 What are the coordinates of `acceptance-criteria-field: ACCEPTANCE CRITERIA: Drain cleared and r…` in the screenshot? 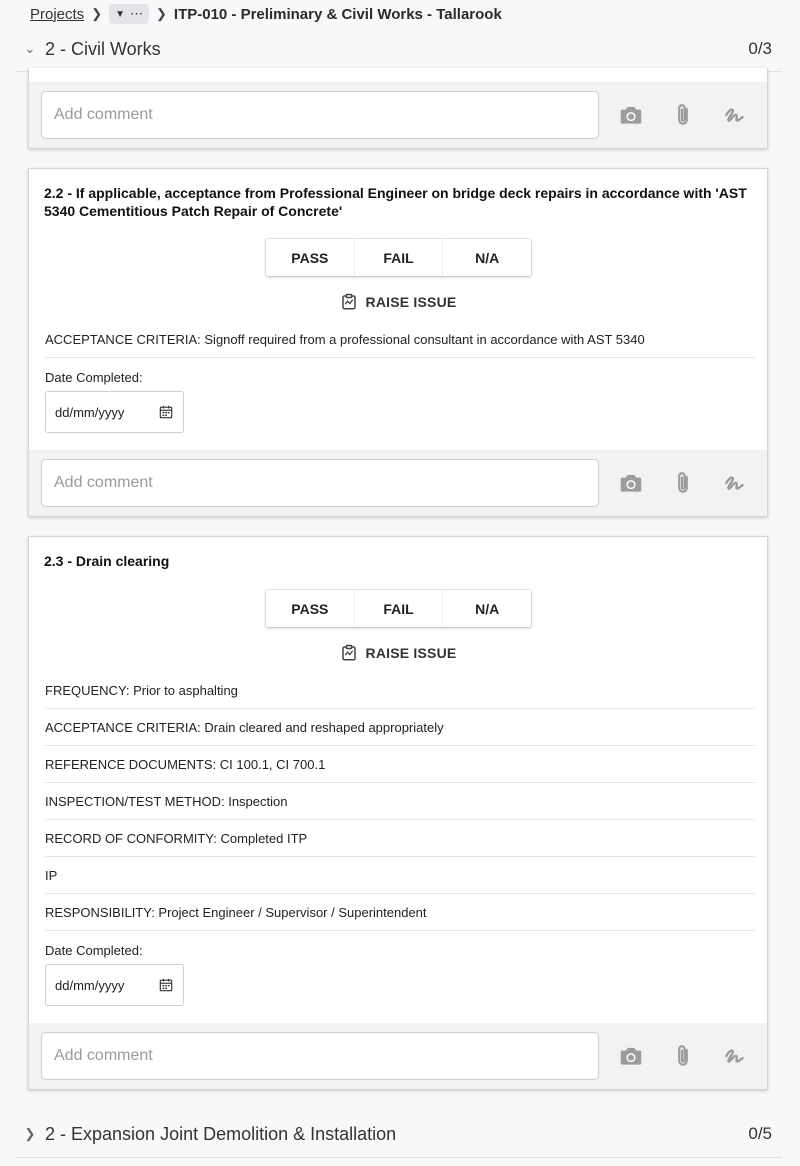 It's located at (400, 727).